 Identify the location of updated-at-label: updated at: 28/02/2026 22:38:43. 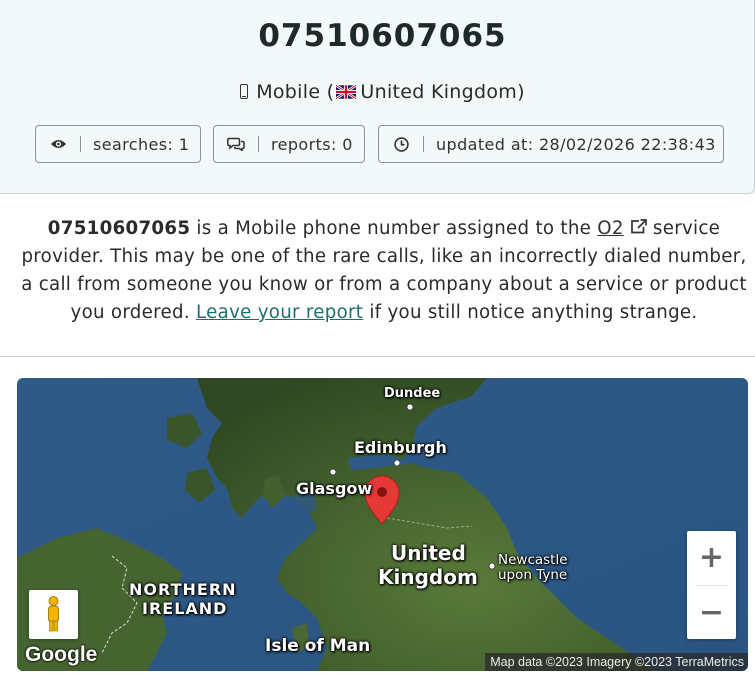
(576, 144).